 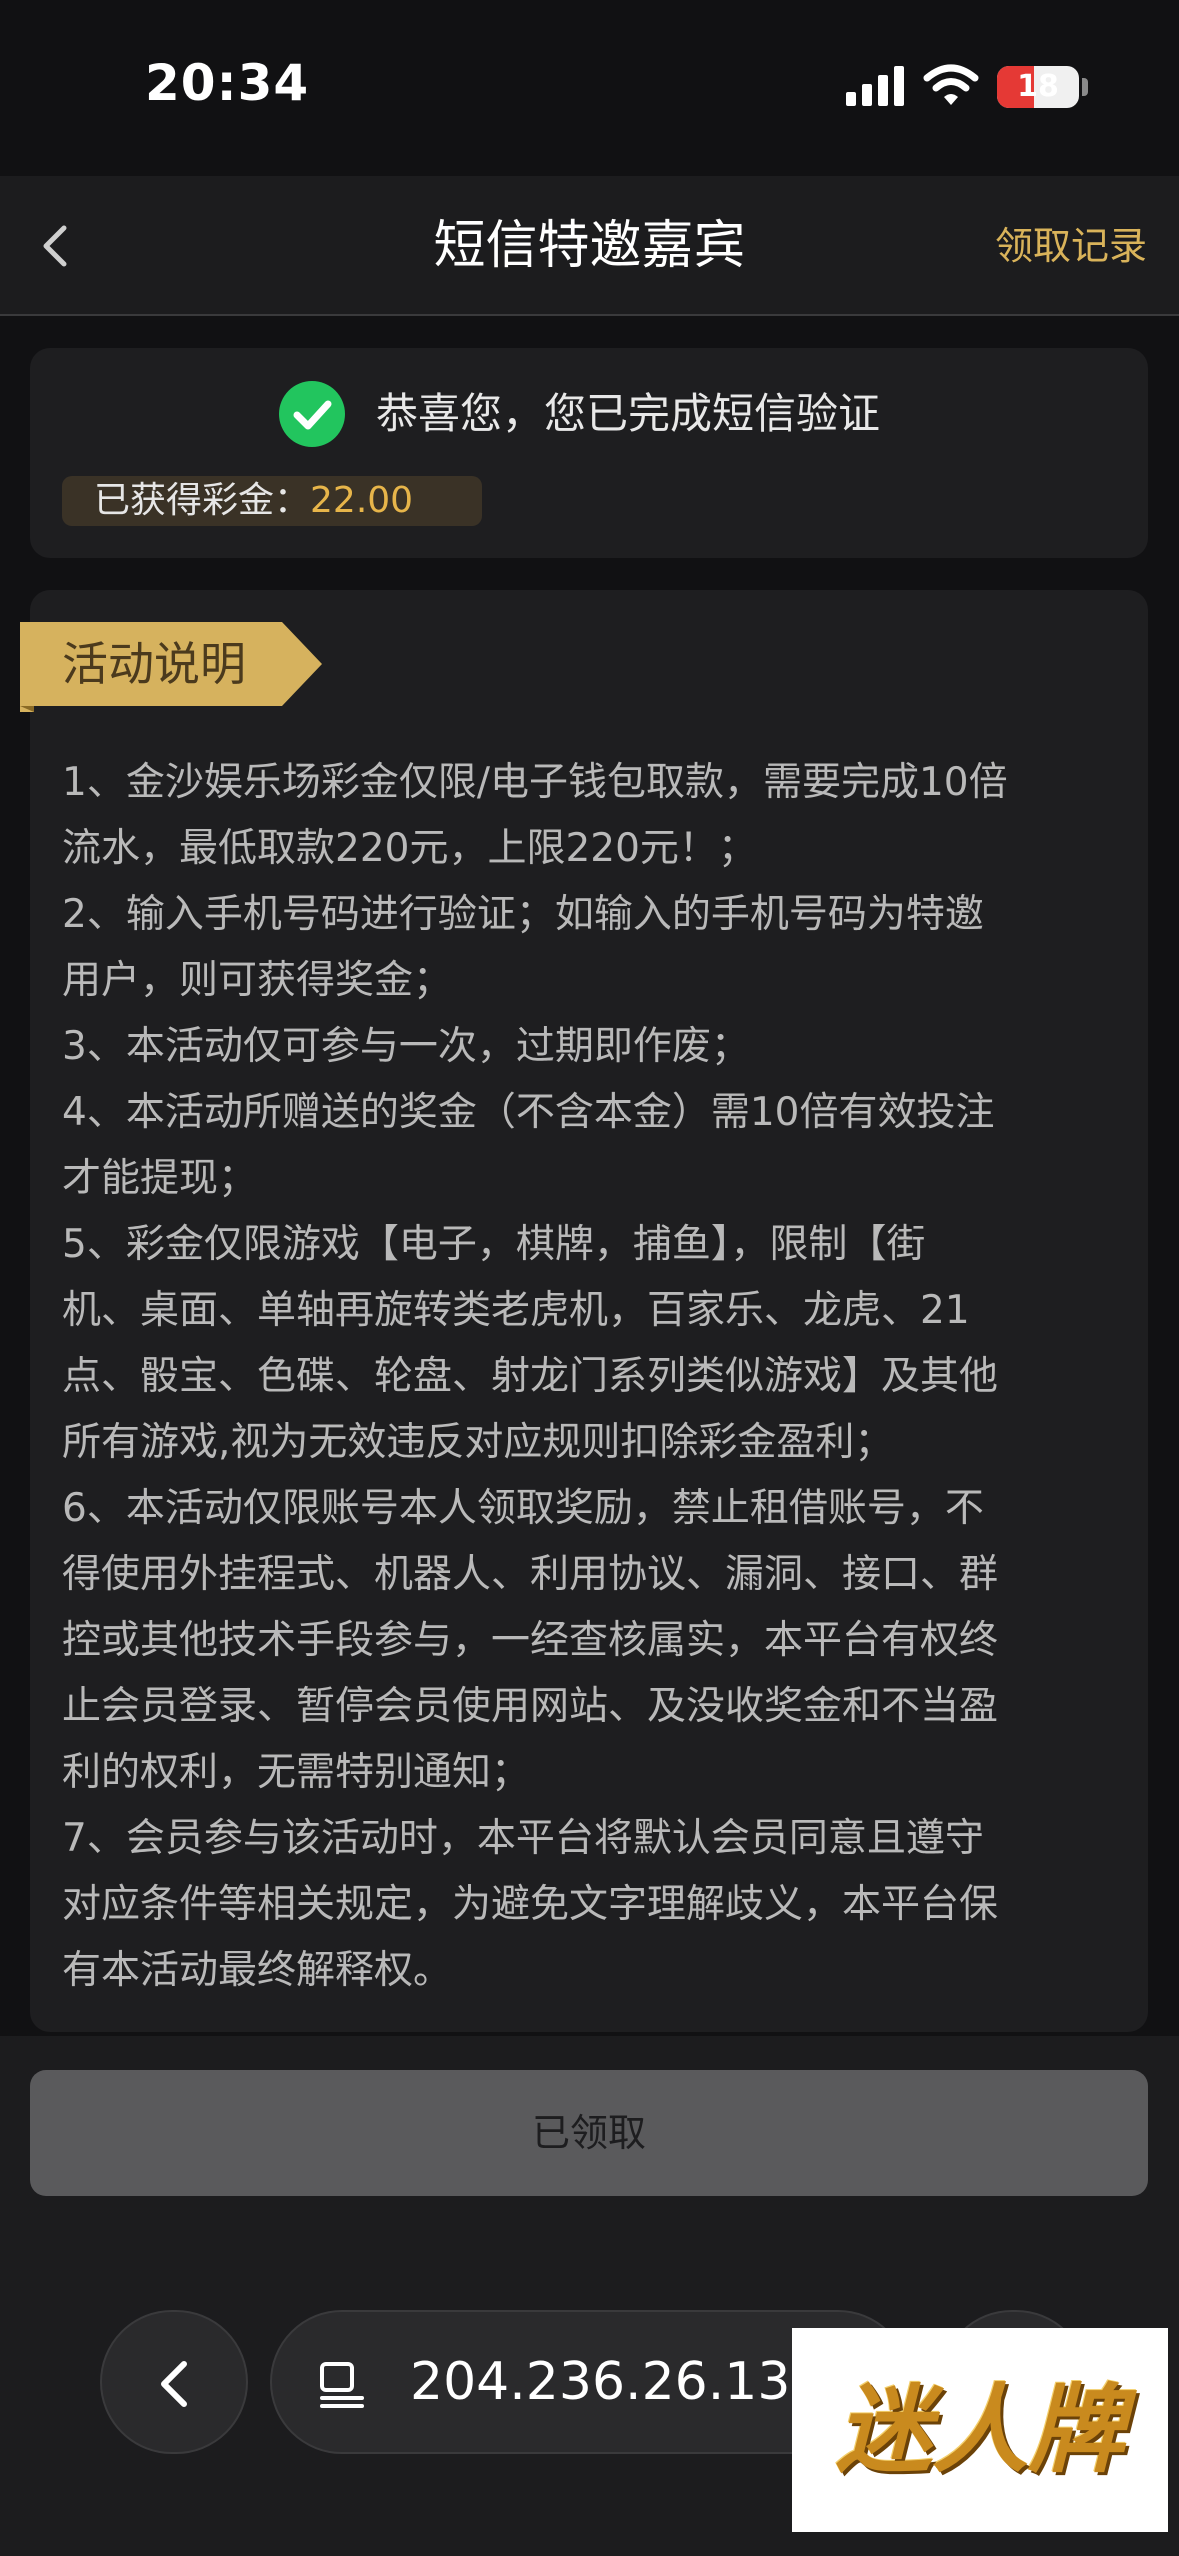 I want to click on page-menu-icon, so click(x=344, y=2384).